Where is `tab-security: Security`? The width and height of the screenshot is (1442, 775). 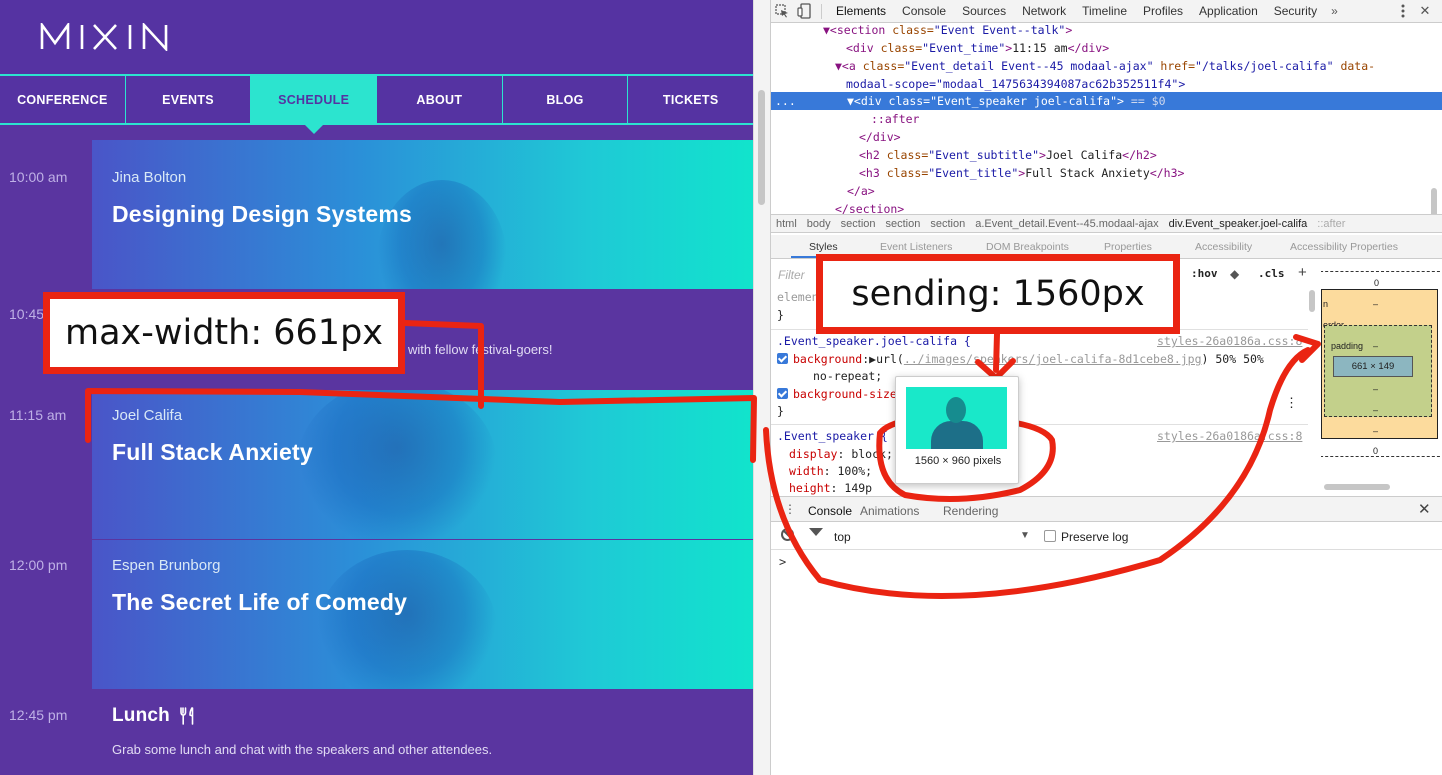 tab-security: Security is located at coordinates (1295, 11).